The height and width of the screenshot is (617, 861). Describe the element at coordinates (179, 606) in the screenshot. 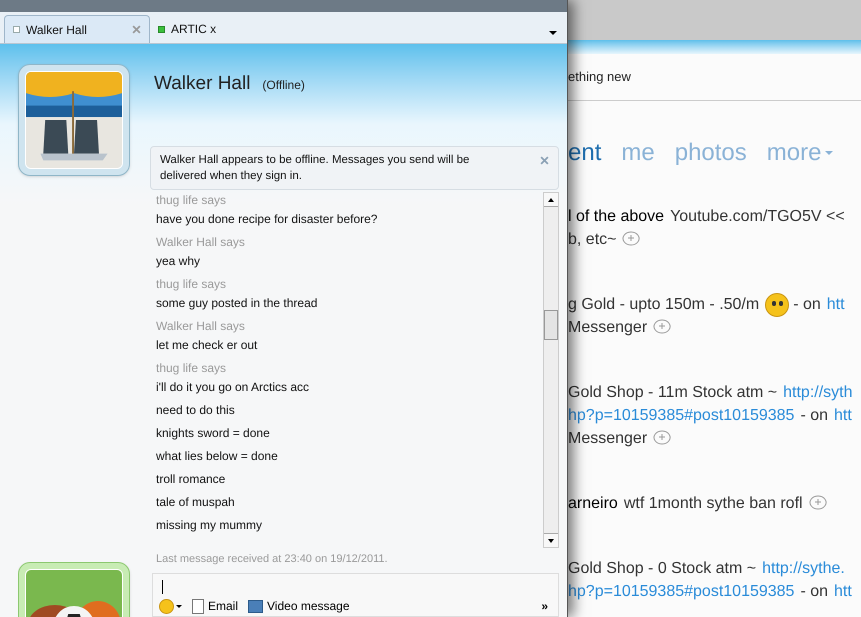

I see `caret-icon` at that location.